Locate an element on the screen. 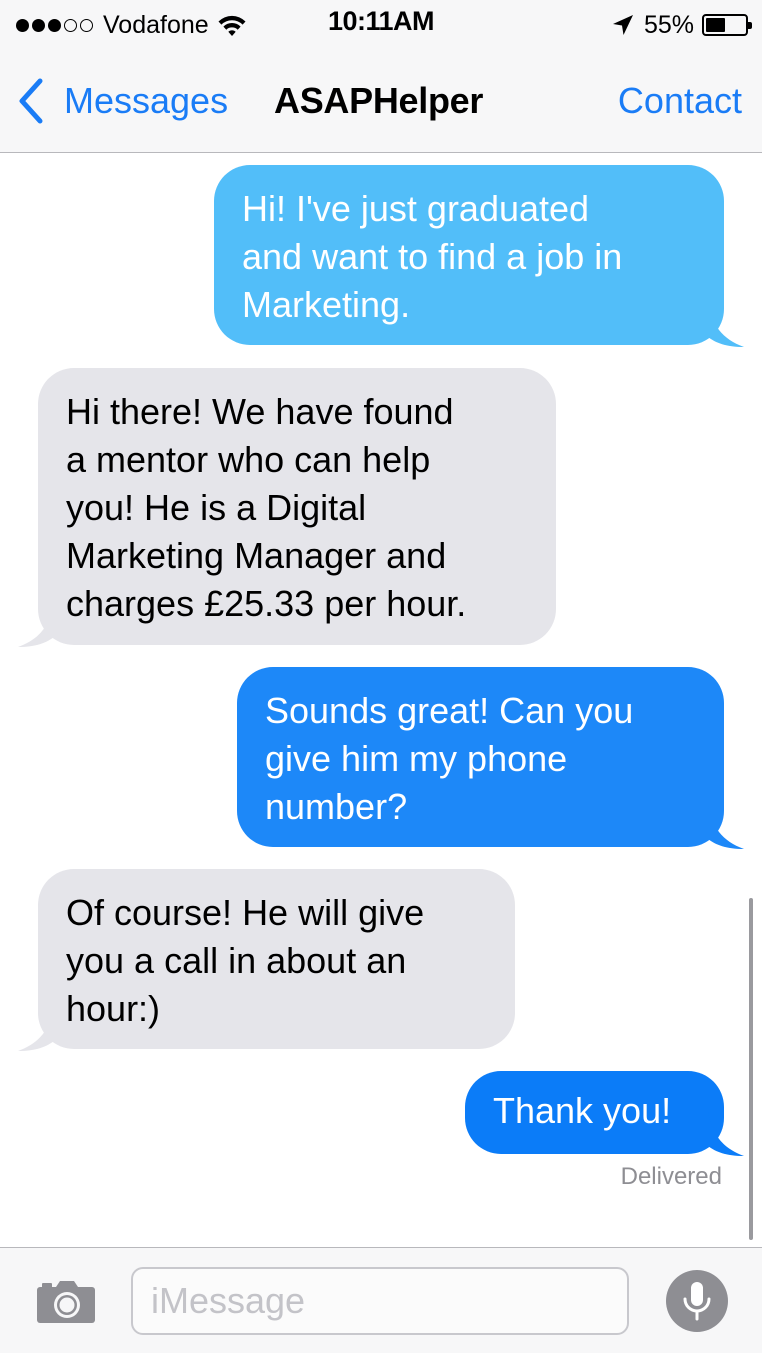 This screenshot has height=1353, width=762. contact-button: Contact is located at coordinates (680, 101).